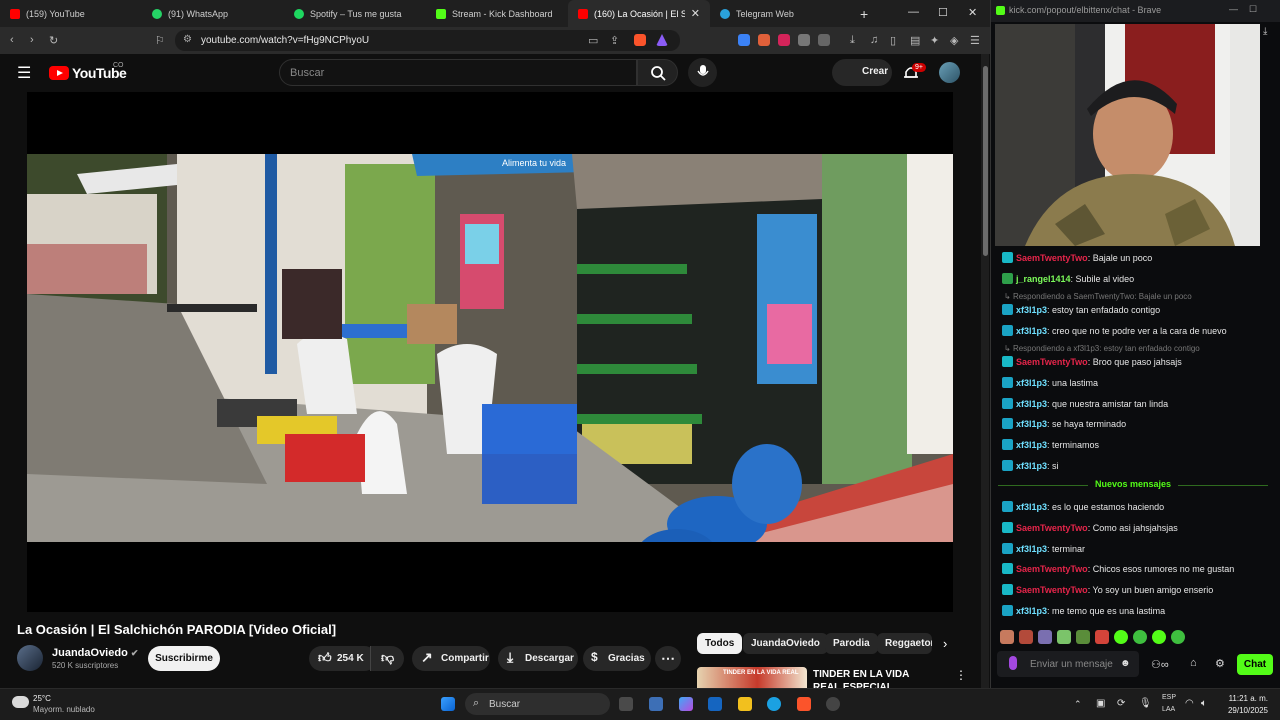  What do you see at coordinates (20, 702) in the screenshot?
I see `weather-cloud-icon` at bounding box center [20, 702].